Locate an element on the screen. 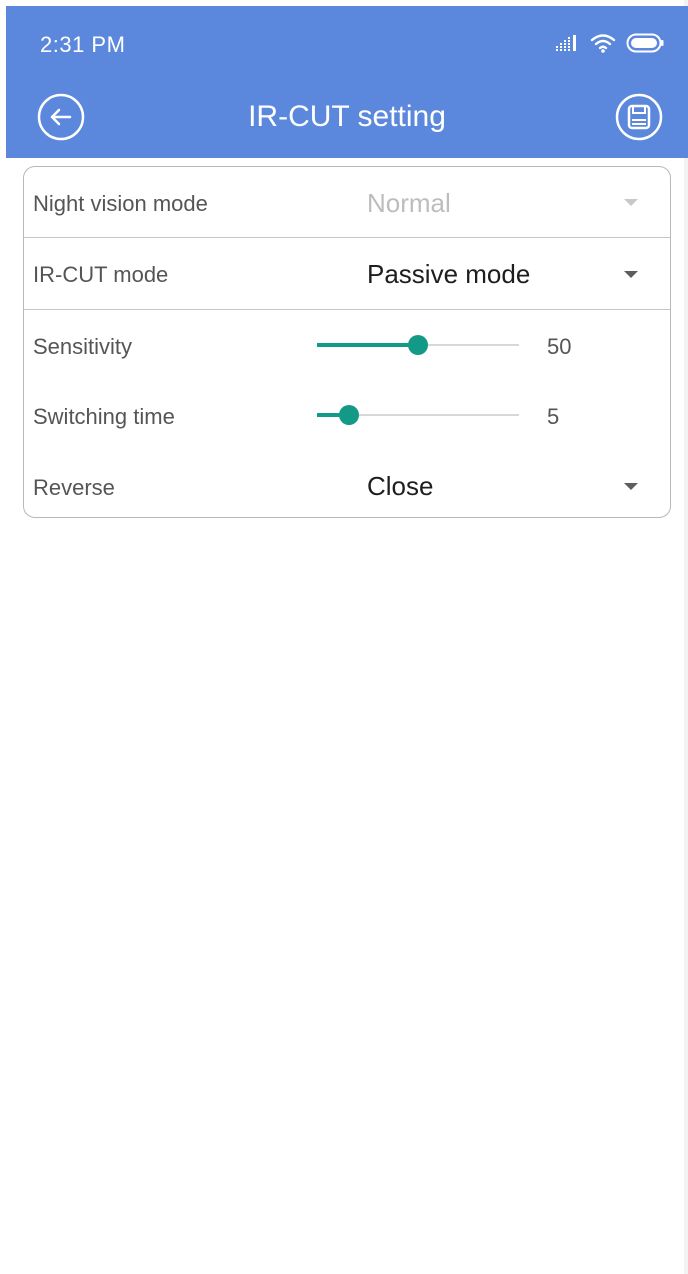  reverse-row: Reverse Close is located at coordinates (347, 484).